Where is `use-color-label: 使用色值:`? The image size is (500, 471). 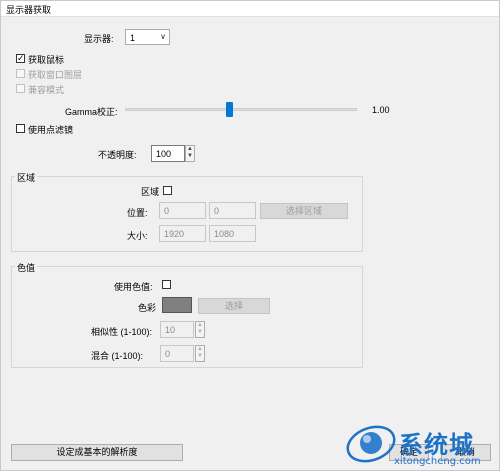
use-color-label: 使用色值: is located at coordinates (133, 287).